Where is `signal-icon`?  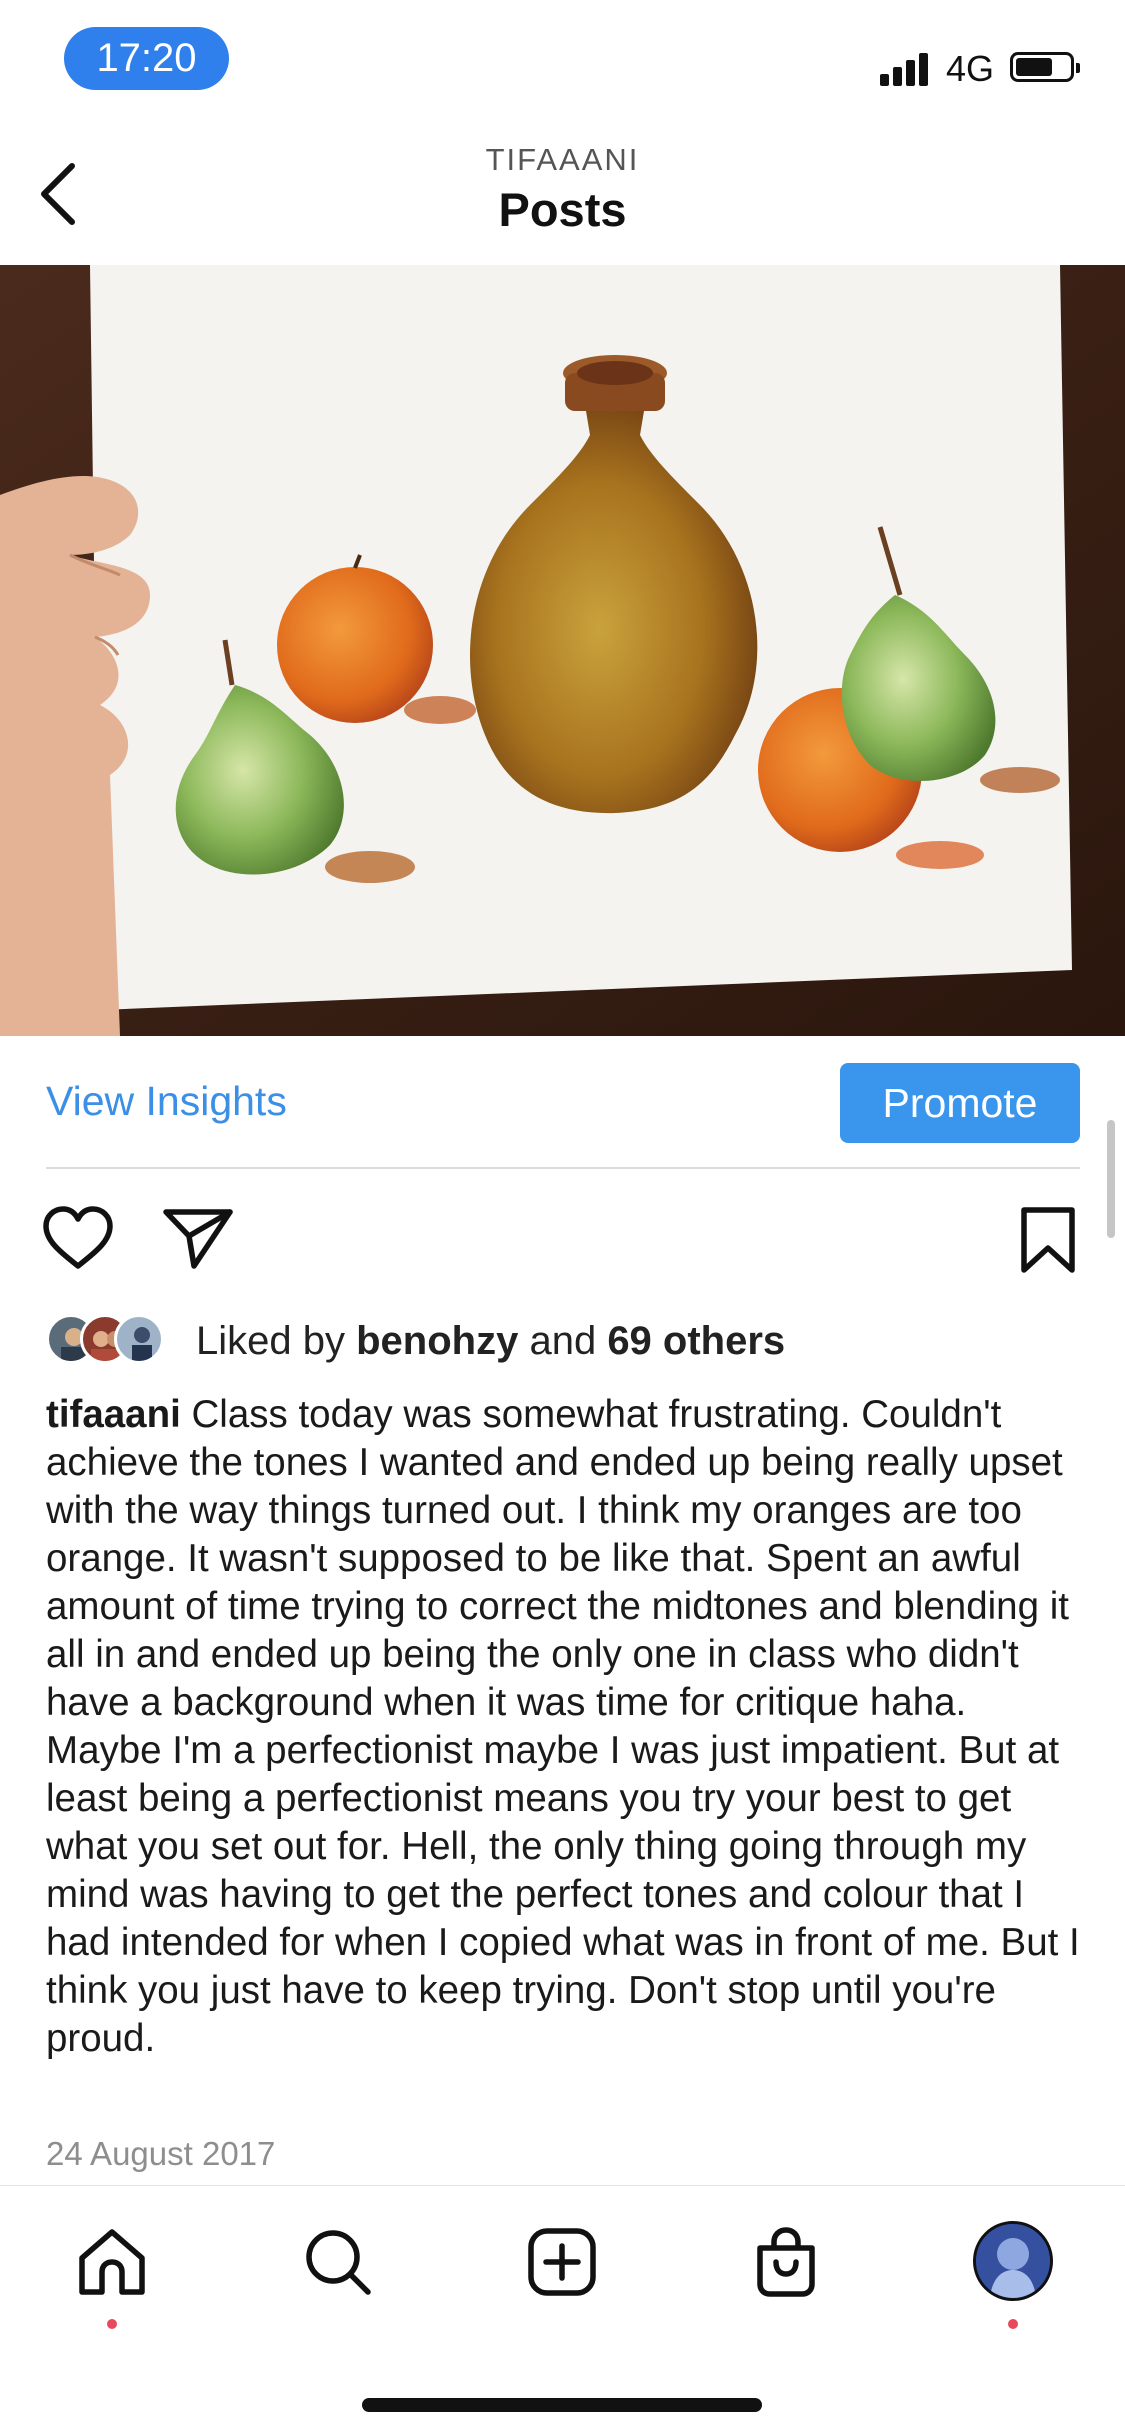
signal-icon is located at coordinates (906, 69).